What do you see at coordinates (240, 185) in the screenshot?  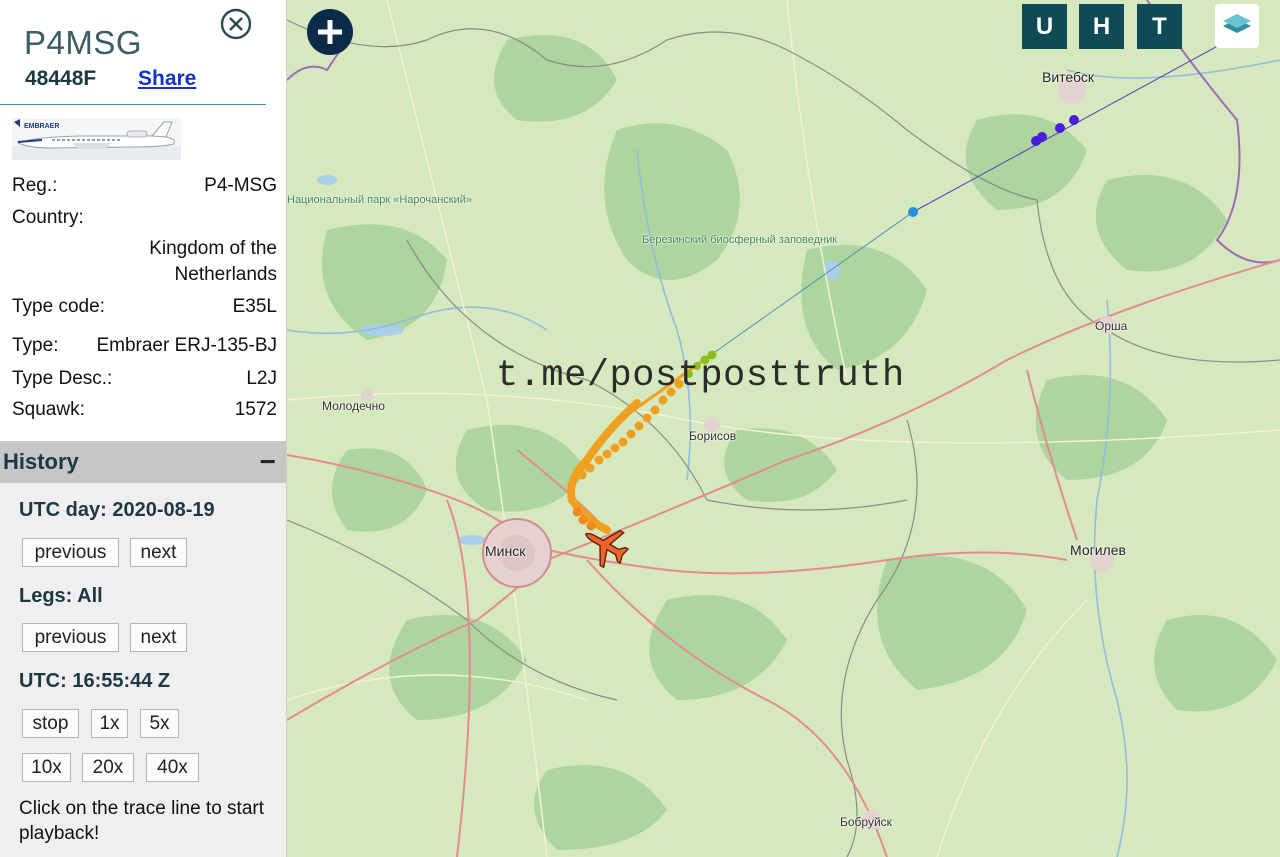 I see `reg-value: P4-MSG` at bounding box center [240, 185].